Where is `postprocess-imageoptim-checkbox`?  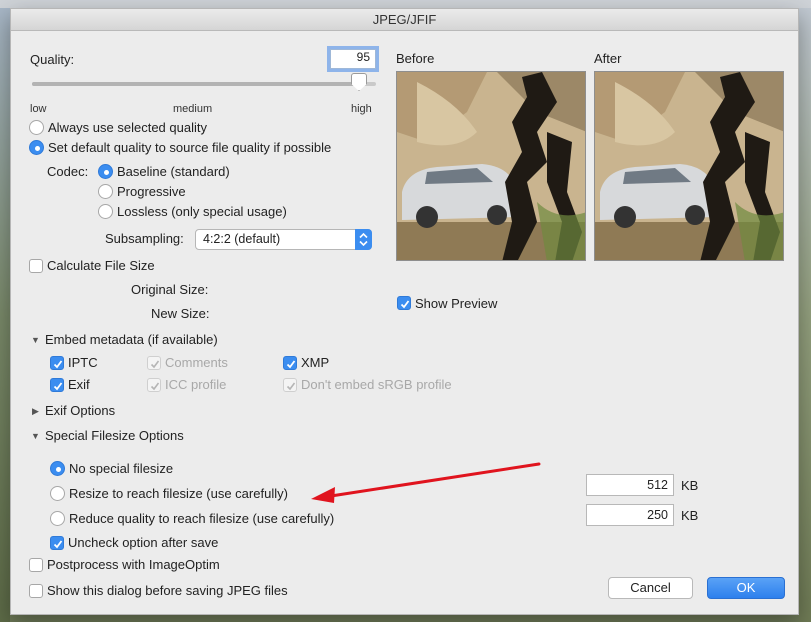
postprocess-imageoptim-checkbox is located at coordinates (36, 565).